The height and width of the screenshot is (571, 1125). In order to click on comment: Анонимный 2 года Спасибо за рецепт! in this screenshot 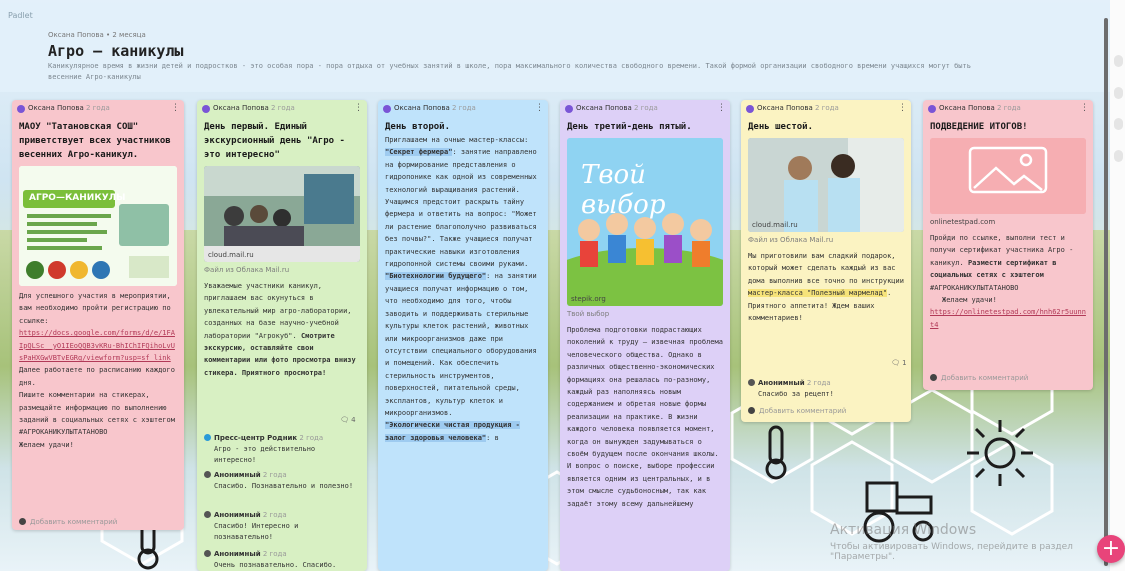, I will do `click(823, 389)`.